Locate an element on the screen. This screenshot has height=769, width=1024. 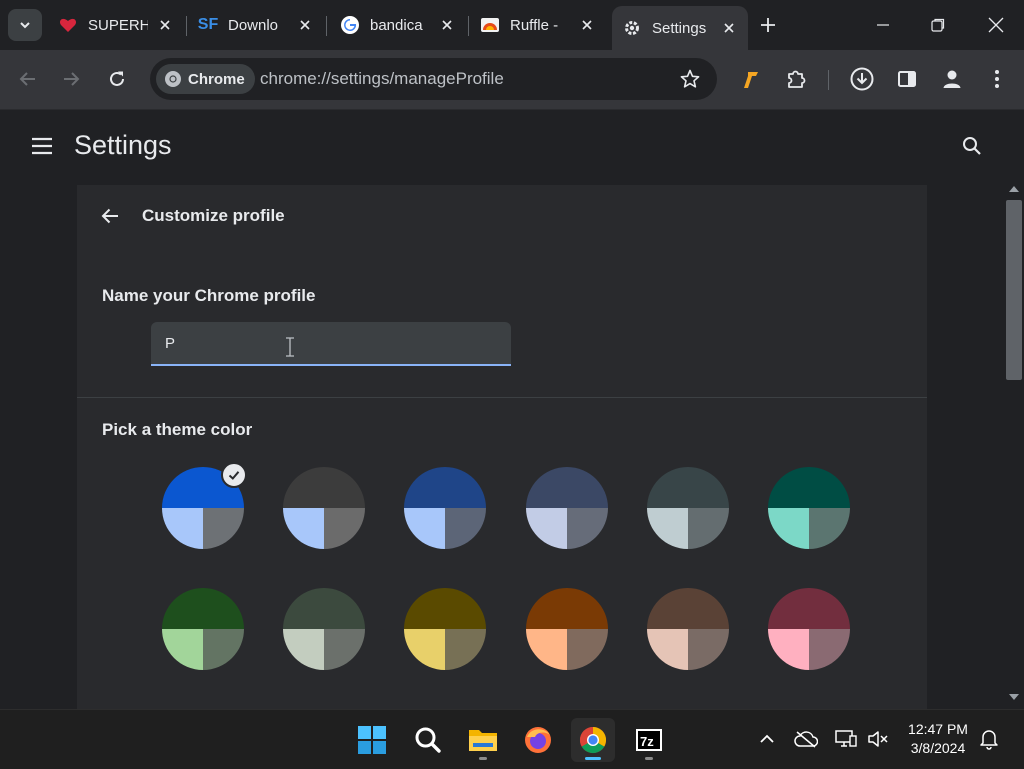
clock-date: 3/8/2024 is located at coordinates (938, 748).